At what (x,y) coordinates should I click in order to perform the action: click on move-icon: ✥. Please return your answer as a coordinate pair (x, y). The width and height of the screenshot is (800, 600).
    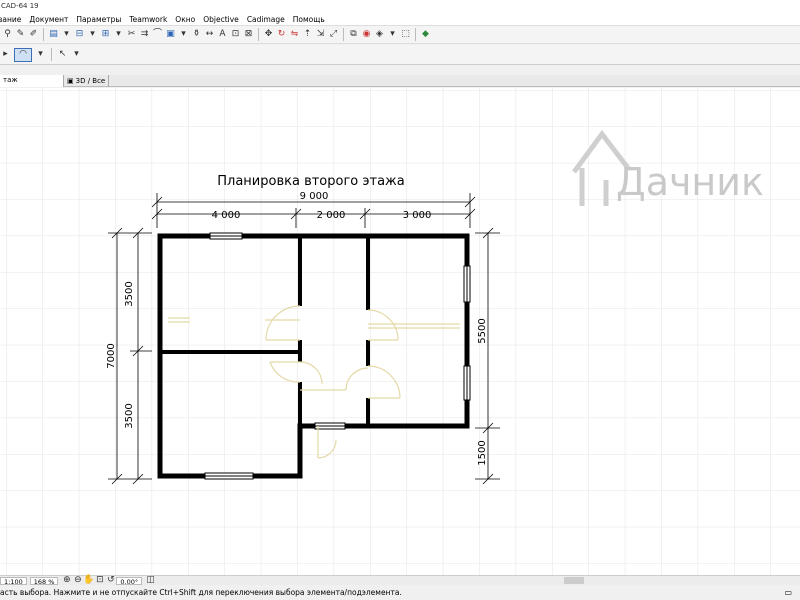
    Looking at the image, I should click on (268, 34).